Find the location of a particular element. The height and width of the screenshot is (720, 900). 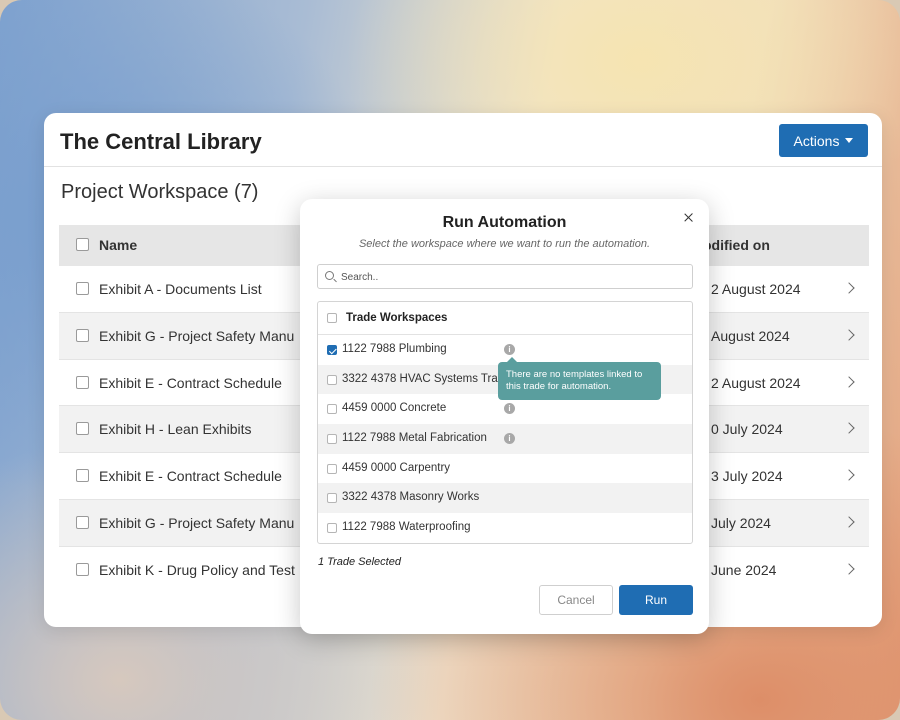

cancel-button: Cancel is located at coordinates (576, 600).